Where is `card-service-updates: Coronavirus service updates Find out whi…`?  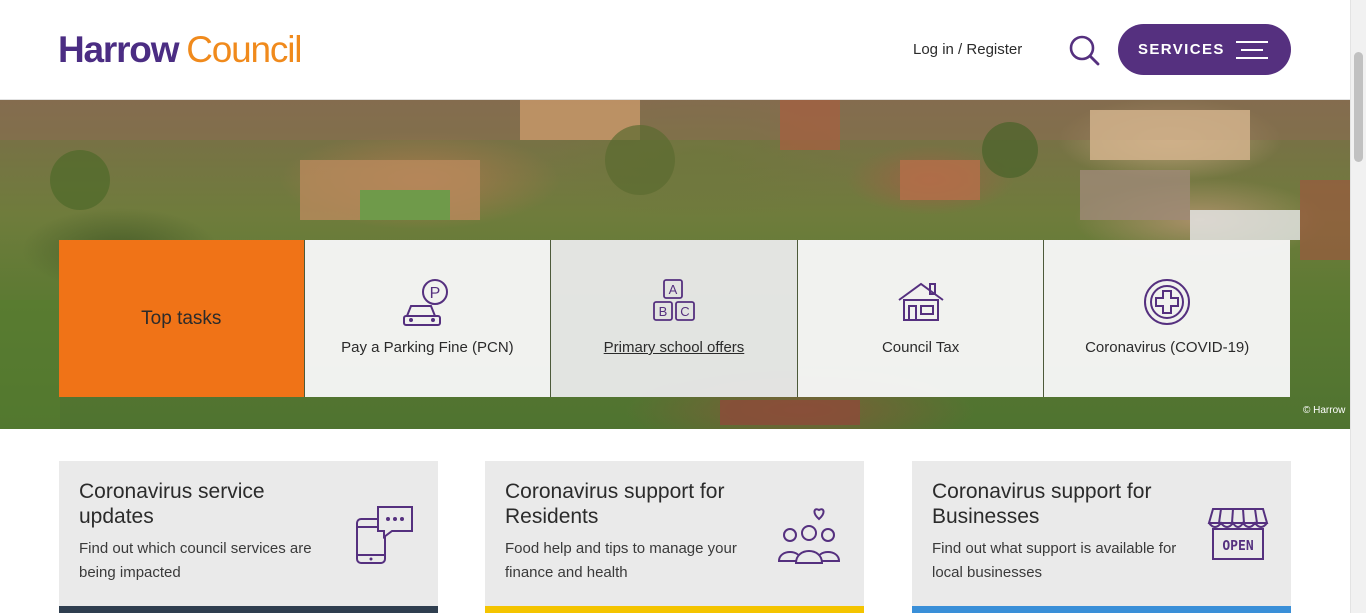 card-service-updates: Coronavirus service updates Find out whi… is located at coordinates (248, 537).